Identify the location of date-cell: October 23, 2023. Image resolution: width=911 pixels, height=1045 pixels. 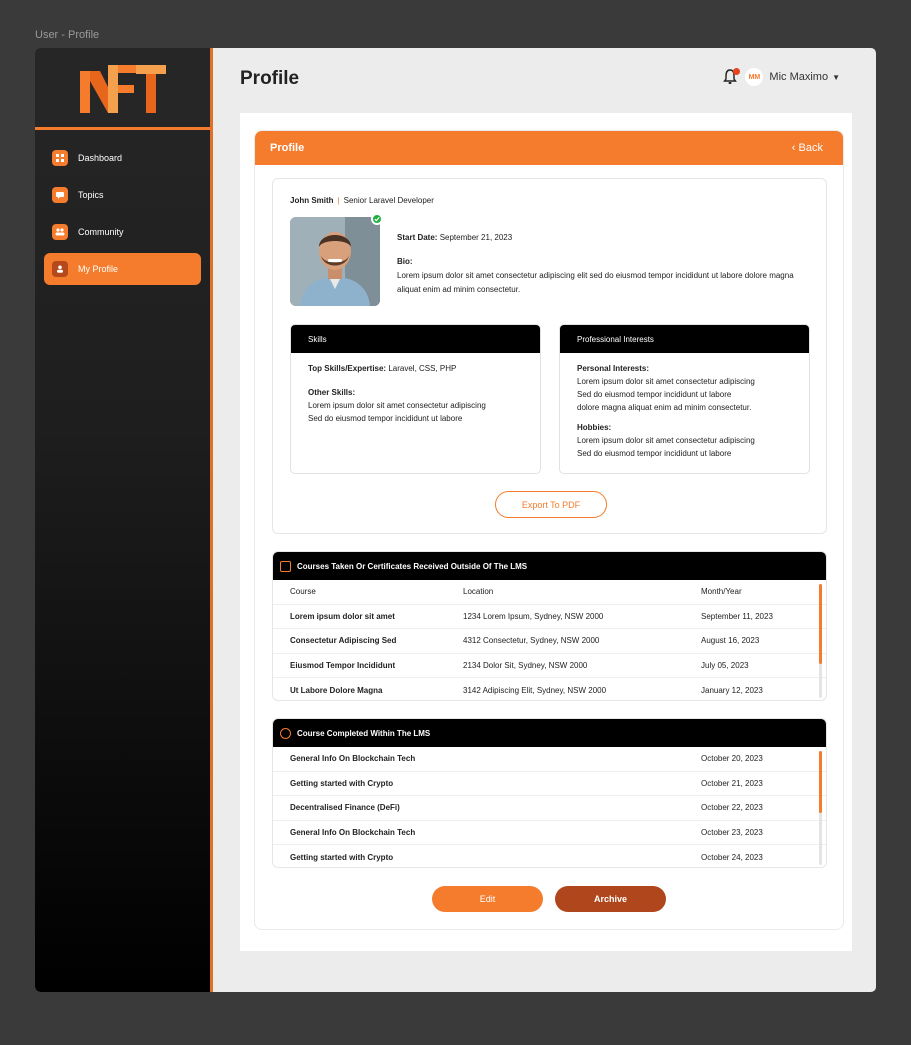
(732, 833).